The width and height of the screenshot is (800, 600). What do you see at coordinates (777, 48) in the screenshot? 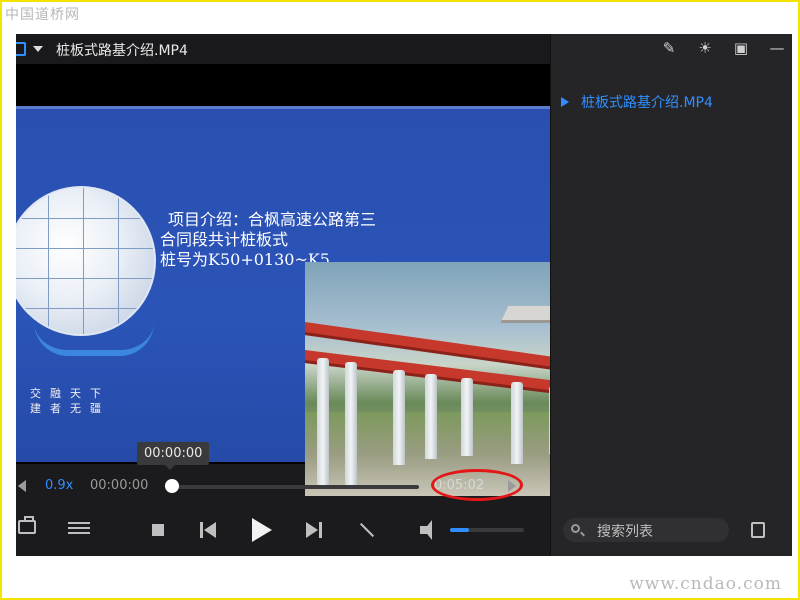
I see `minimize-icon: —` at bounding box center [777, 48].